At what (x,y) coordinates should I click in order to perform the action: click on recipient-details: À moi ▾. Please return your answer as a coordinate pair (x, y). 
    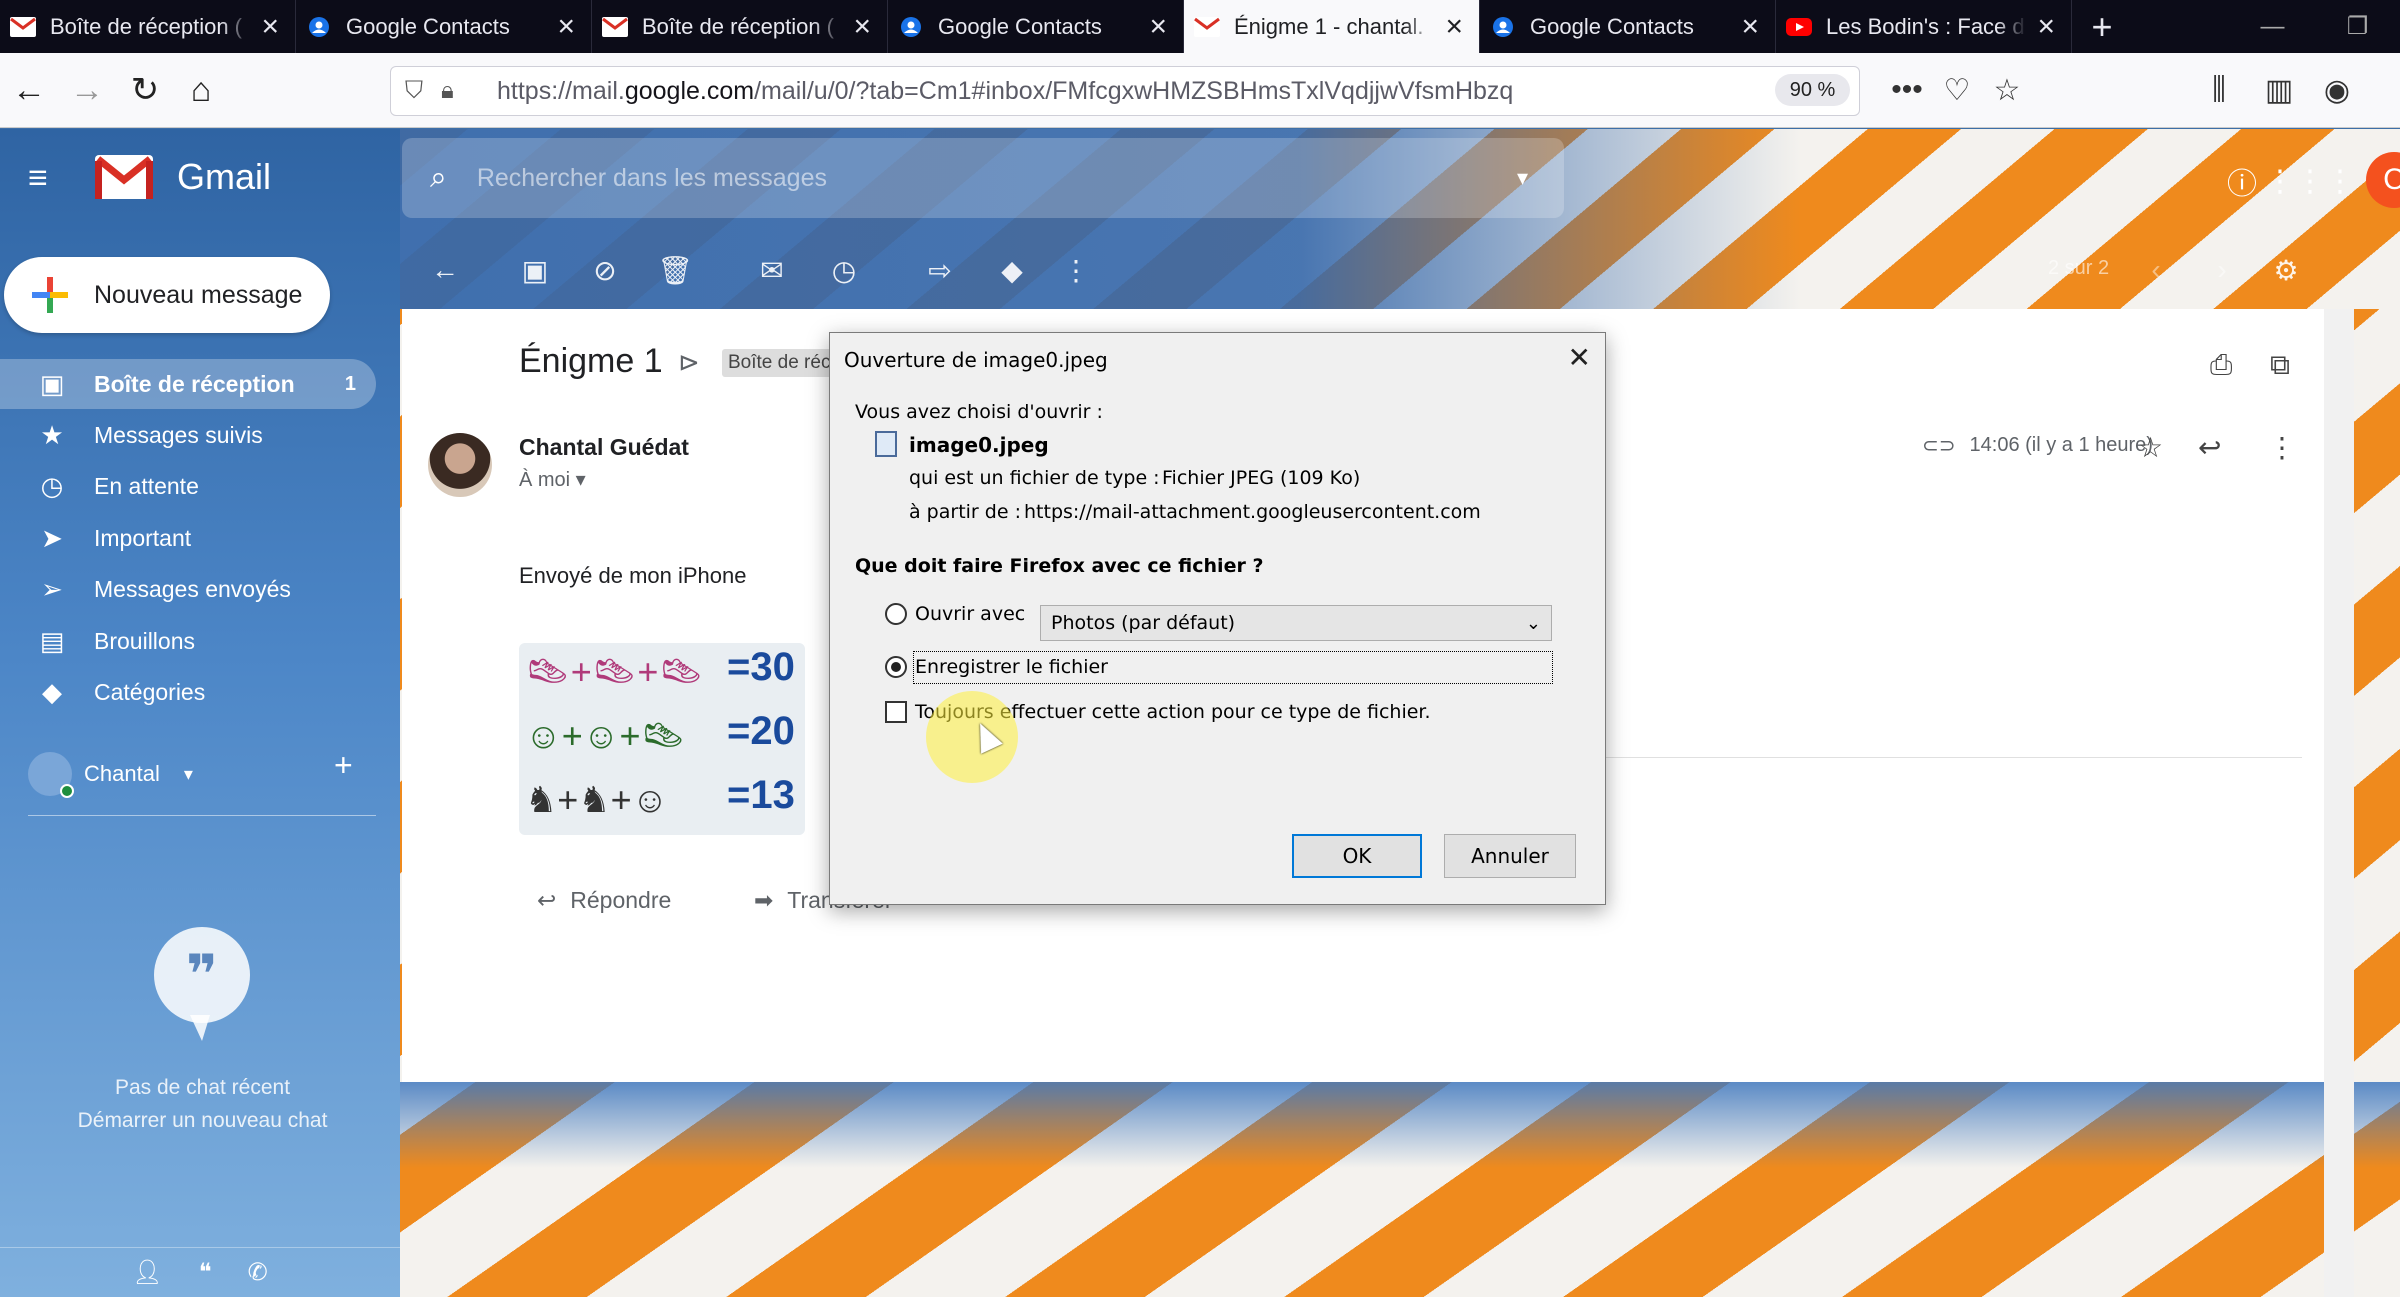
    Looking at the image, I should click on (552, 479).